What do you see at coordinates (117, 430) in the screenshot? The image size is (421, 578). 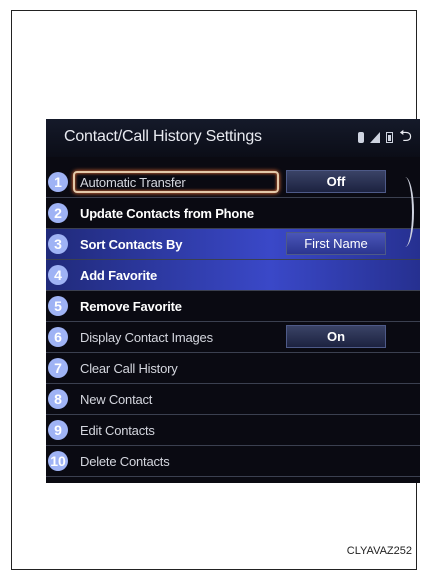 I see `setting-label: Edit Contacts` at bounding box center [117, 430].